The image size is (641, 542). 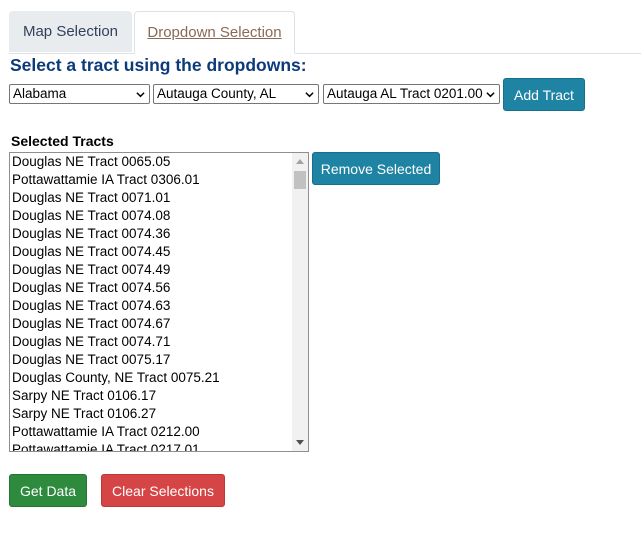 I want to click on list-item: Pottawattamie IA Tract 0212.00, so click(x=151, y=432).